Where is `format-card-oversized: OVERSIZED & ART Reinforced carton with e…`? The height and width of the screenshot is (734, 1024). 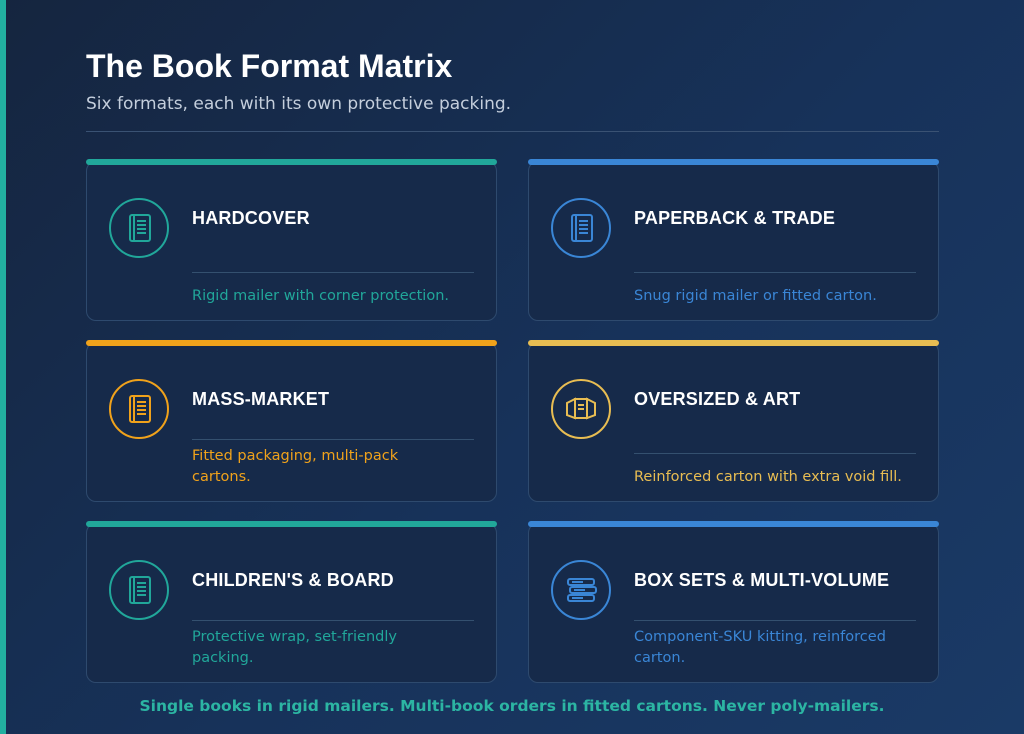
format-card-oversized: OVERSIZED & ART Reinforced carton with e… is located at coordinates (733, 421).